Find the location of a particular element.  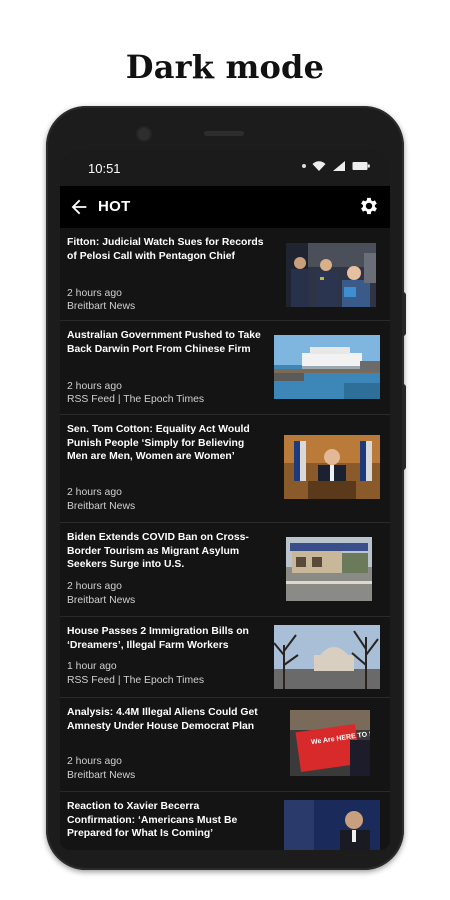

promo-title: Dark mode is located at coordinates (225, 67).